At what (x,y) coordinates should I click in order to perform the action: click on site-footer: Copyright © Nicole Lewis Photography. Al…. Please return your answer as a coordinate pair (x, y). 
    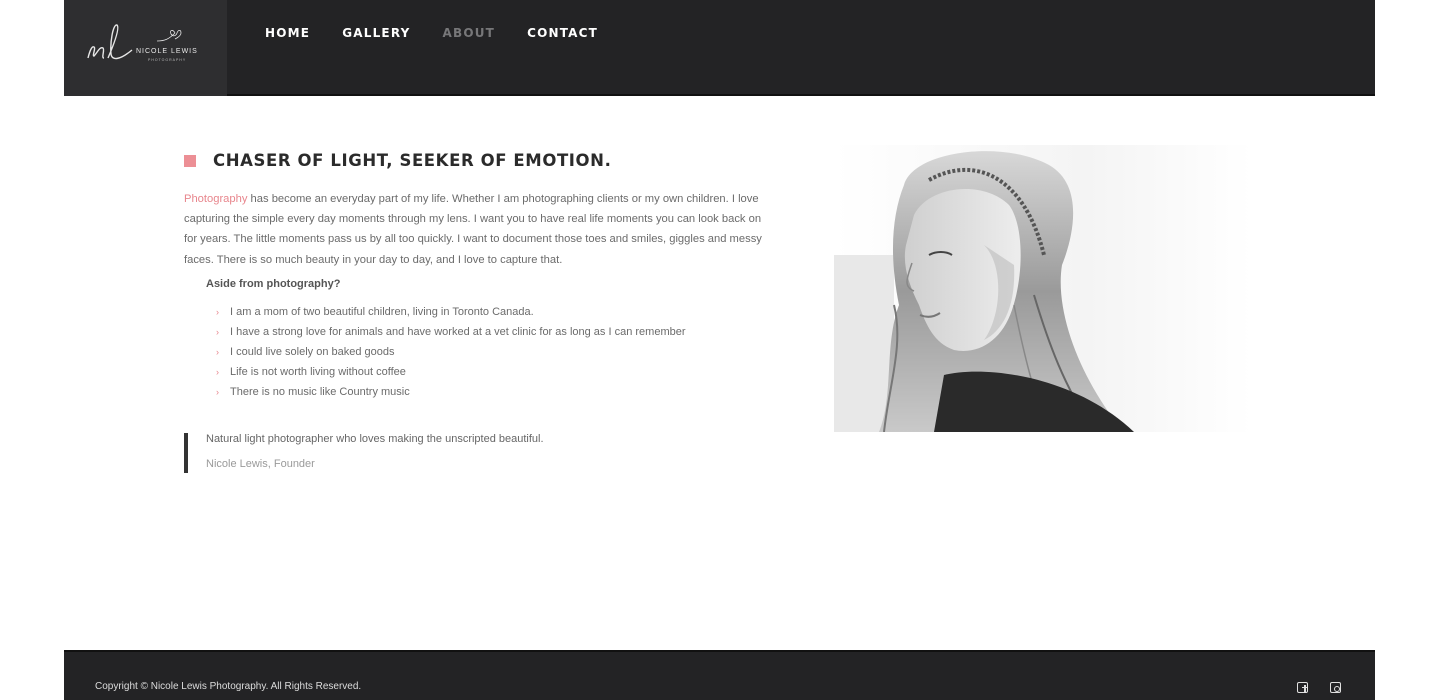
    Looking at the image, I should click on (719, 675).